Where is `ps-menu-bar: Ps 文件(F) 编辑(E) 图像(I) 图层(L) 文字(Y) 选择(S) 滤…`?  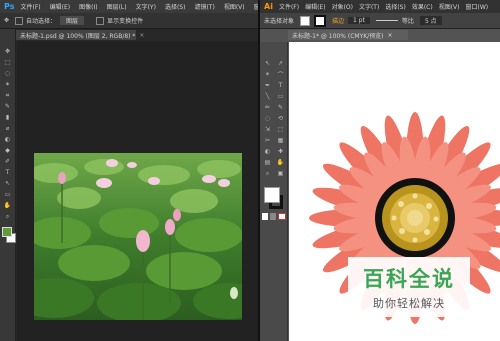
ps-menu-bar: Ps 文件(F) 编辑(E) 图像(I) 图层(L) 文字(Y) 选择(S) 滤… is located at coordinates (138, 6).